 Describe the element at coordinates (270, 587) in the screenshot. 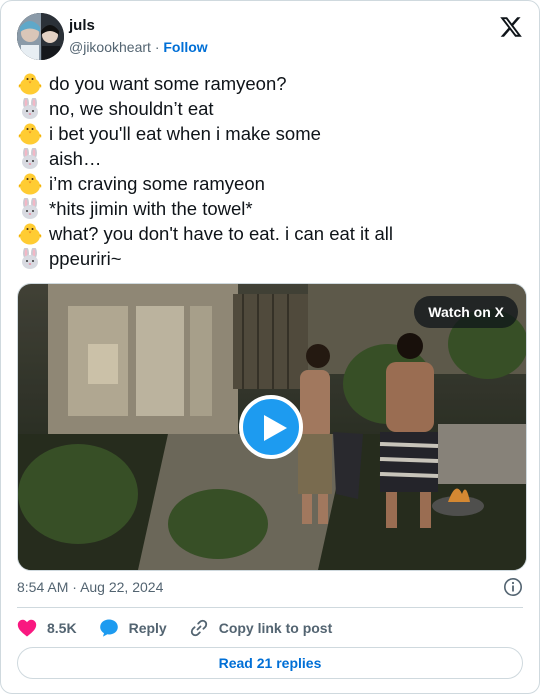

I see `timestamp: 8:54 AM · Aug 22, 2024` at that location.